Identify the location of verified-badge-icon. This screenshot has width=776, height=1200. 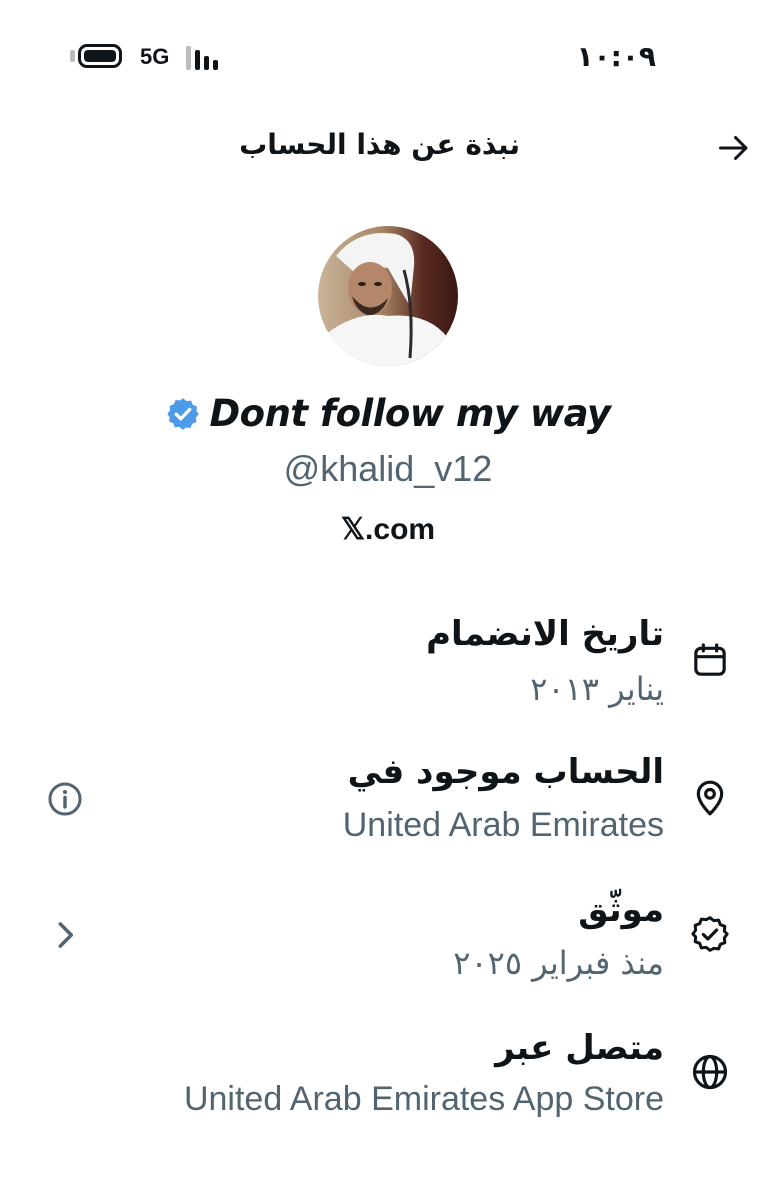
(183, 413).